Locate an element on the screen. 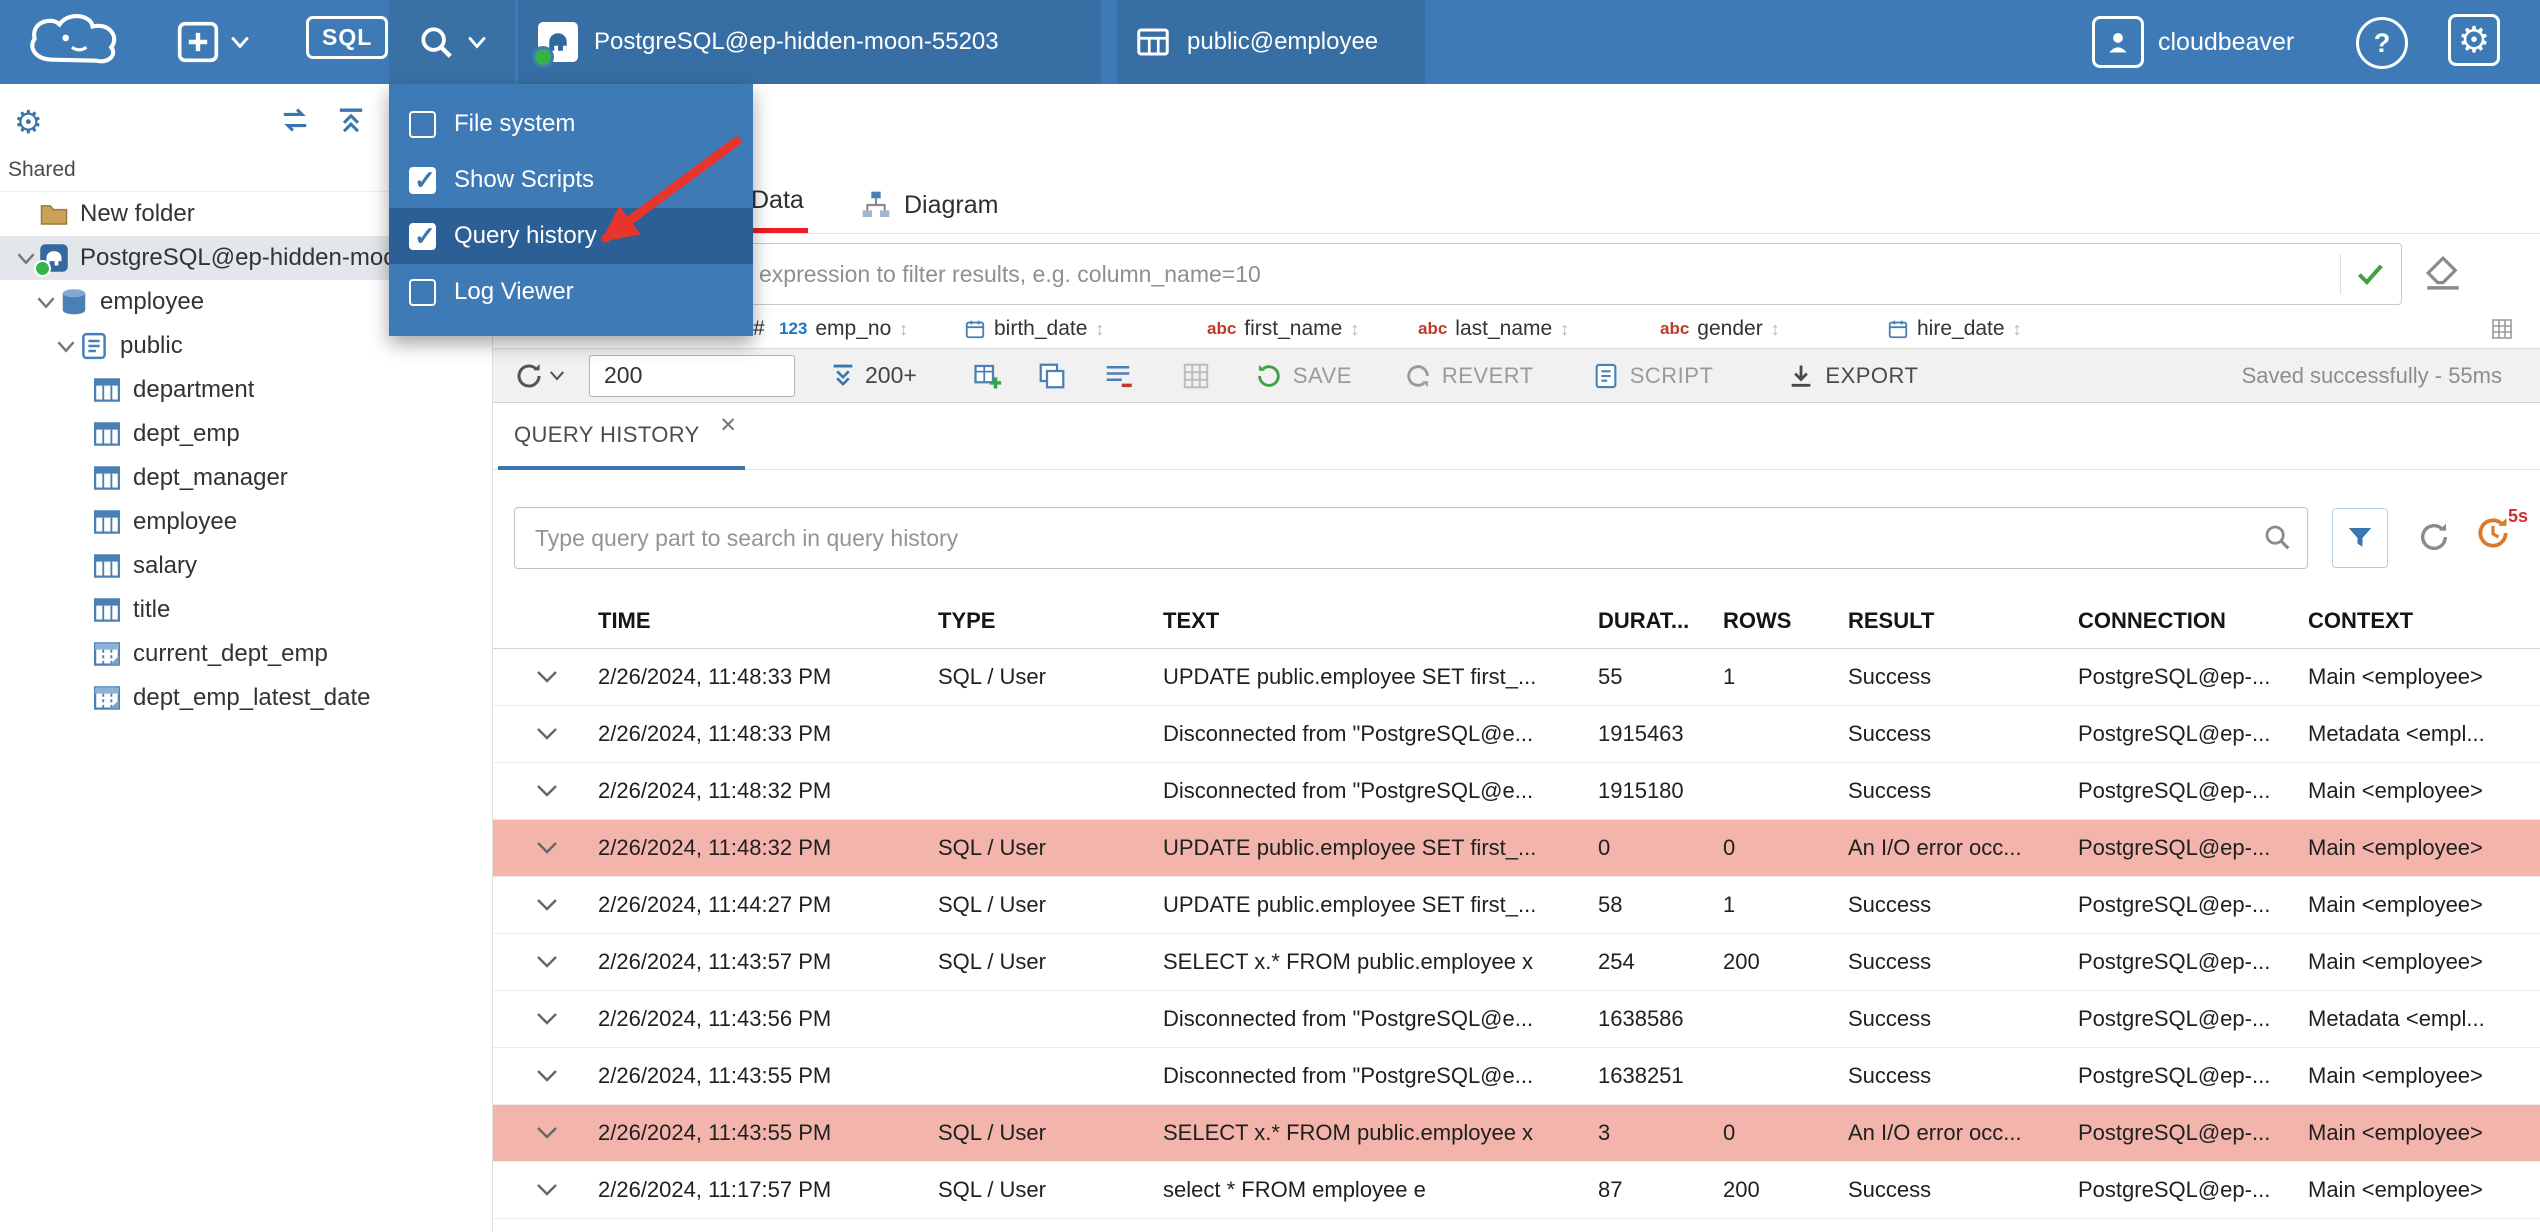  string-type-icon: abc is located at coordinates (1433, 328).